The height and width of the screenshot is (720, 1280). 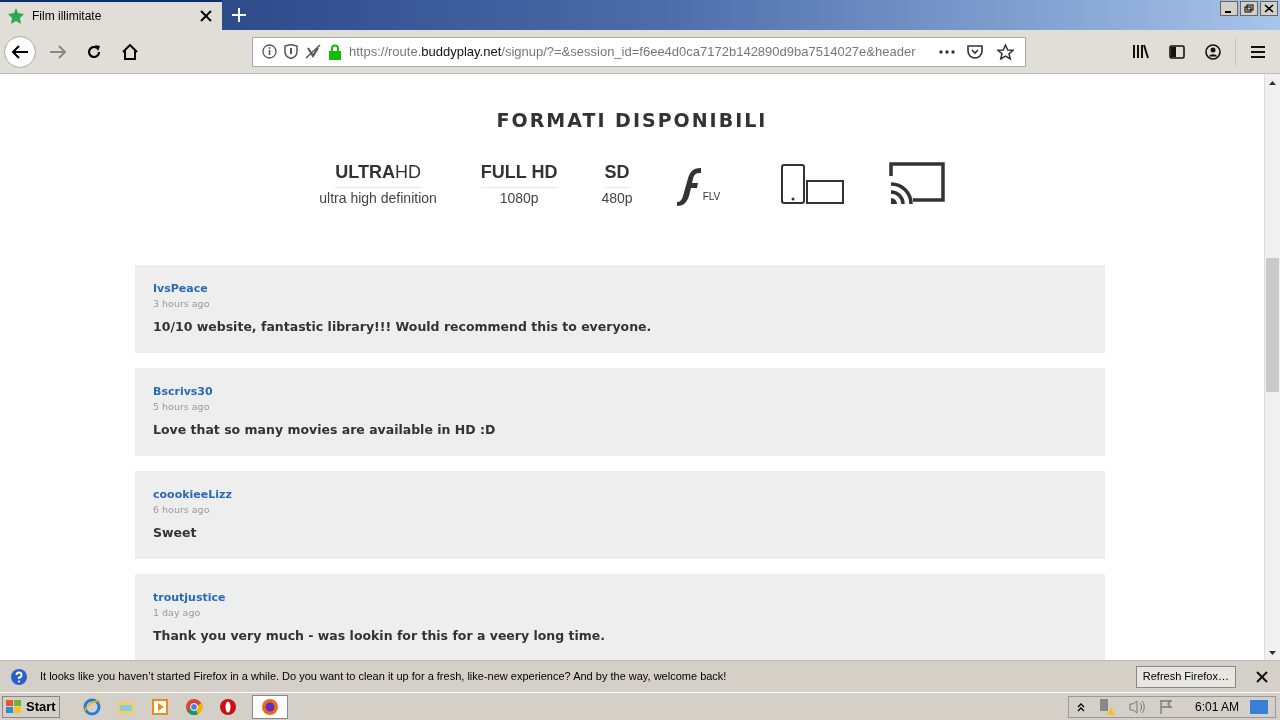 What do you see at coordinates (335, 51) in the screenshot?
I see `lock-icon` at bounding box center [335, 51].